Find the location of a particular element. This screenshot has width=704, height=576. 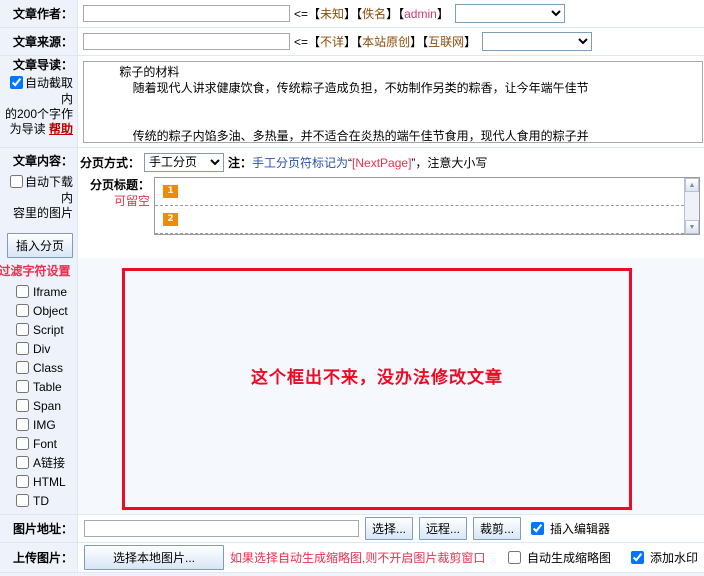

page-title-row: 2 is located at coordinates (427, 220).